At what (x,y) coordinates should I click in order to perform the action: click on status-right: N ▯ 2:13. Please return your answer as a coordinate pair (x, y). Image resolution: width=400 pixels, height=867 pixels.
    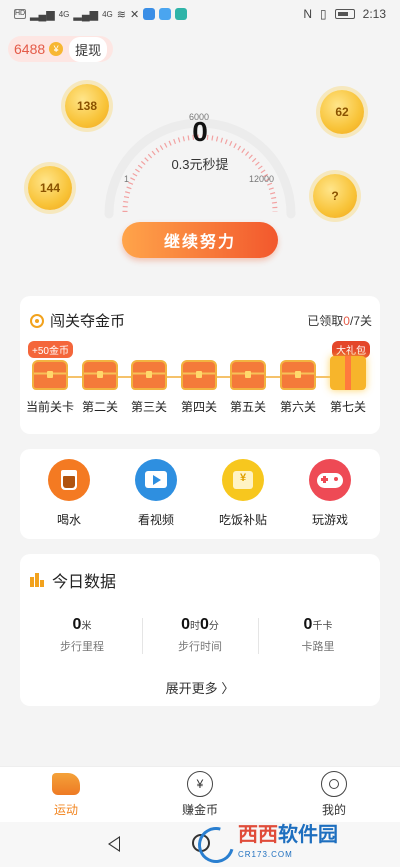
    Looking at the image, I should click on (344, 14).